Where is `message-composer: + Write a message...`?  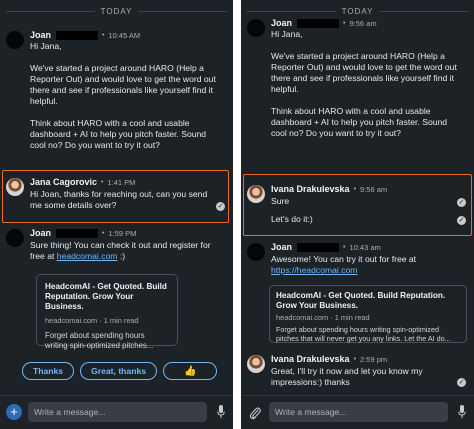
message-composer: + Write a message... is located at coordinates (116, 412).